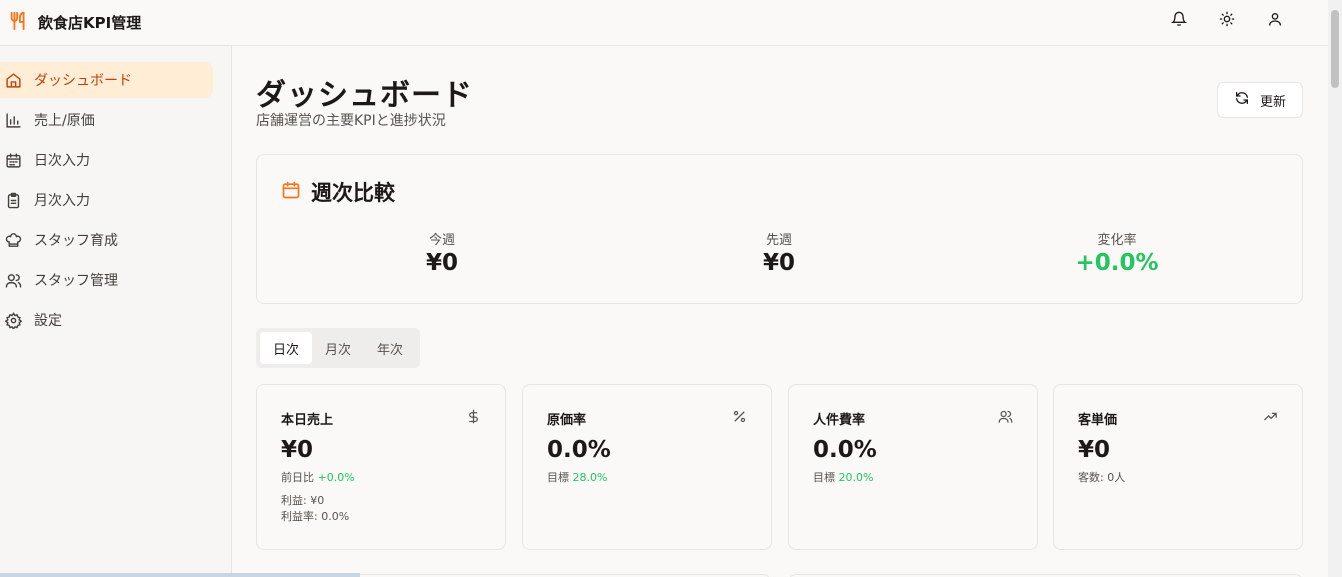 This screenshot has height=577, width=1342. I want to click on bell-icon, so click(1179, 21).